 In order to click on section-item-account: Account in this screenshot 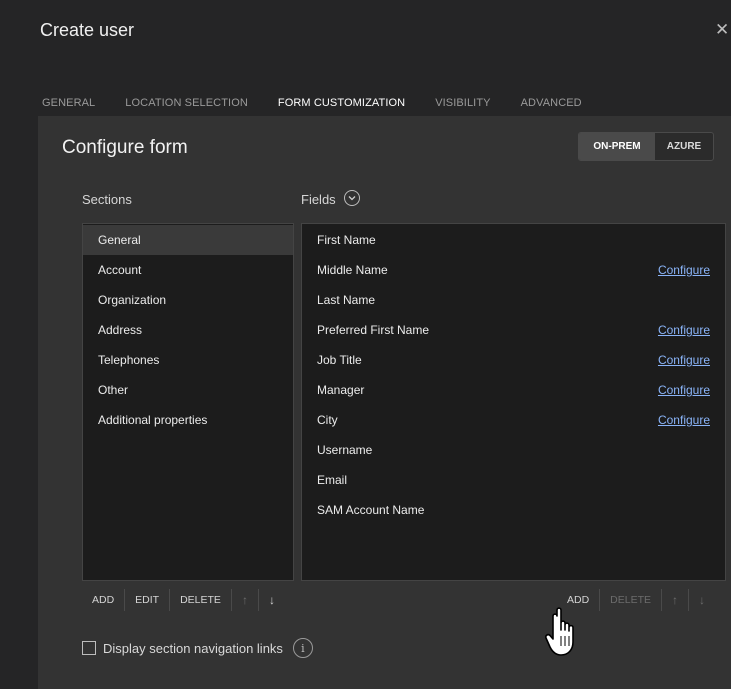, I will do `click(188, 270)`.